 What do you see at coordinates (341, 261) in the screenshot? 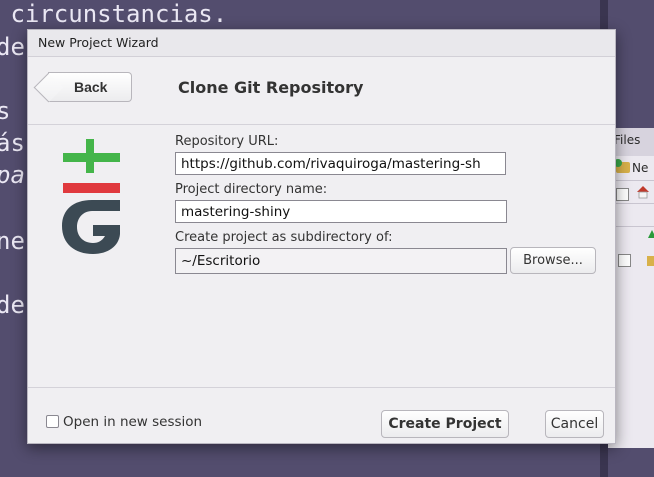
I see `subdirectory-path-field` at bounding box center [341, 261].